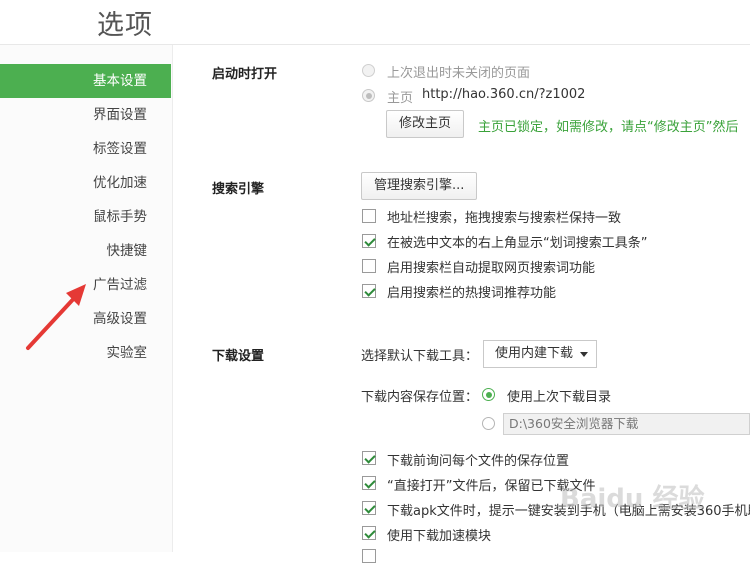 This screenshot has width=750, height=563. Describe the element at coordinates (491, 268) in the screenshot. I see `search-option-label-3: 启用搜索栏自动提取网页搜索词功能` at that location.